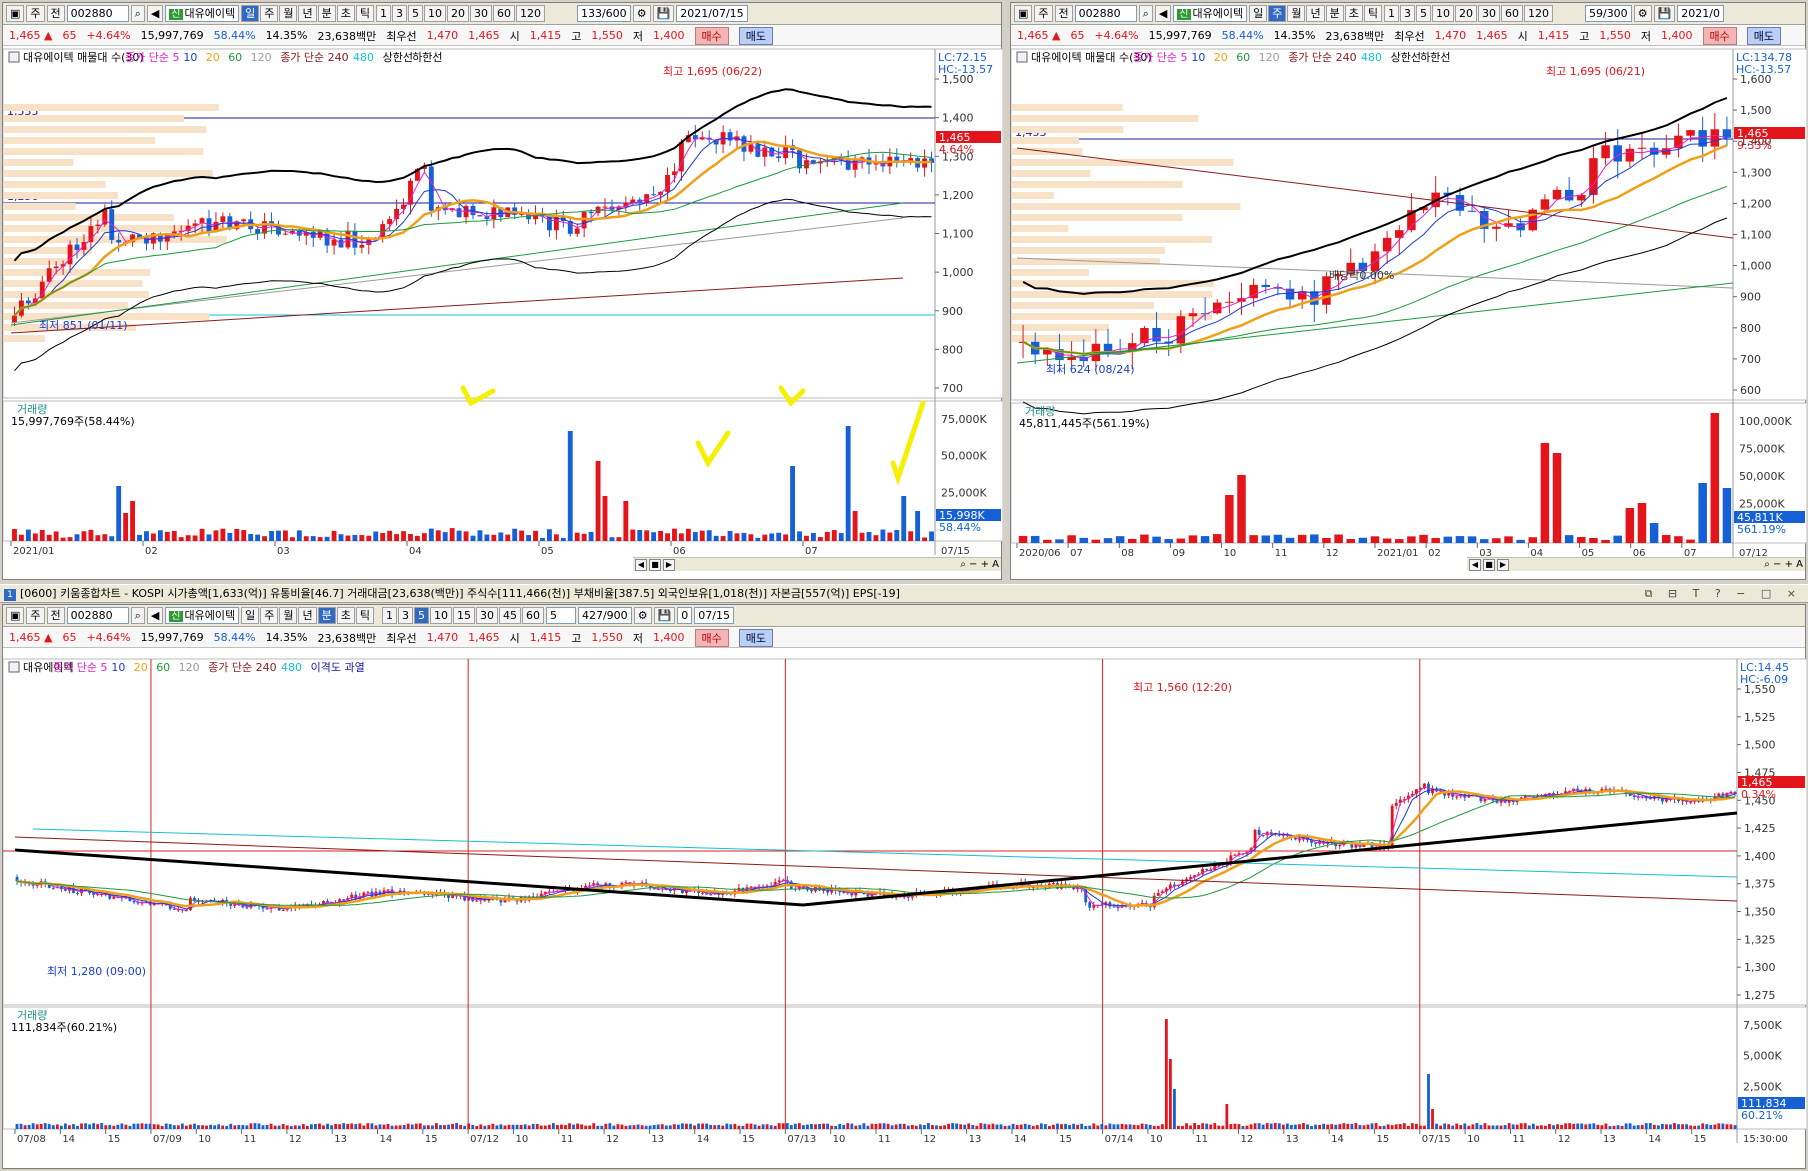 Image resolution: width=1808 pixels, height=1171 pixels. Describe the element at coordinates (1127, 553) in the screenshot. I see `x-tick-label: 08` at that location.